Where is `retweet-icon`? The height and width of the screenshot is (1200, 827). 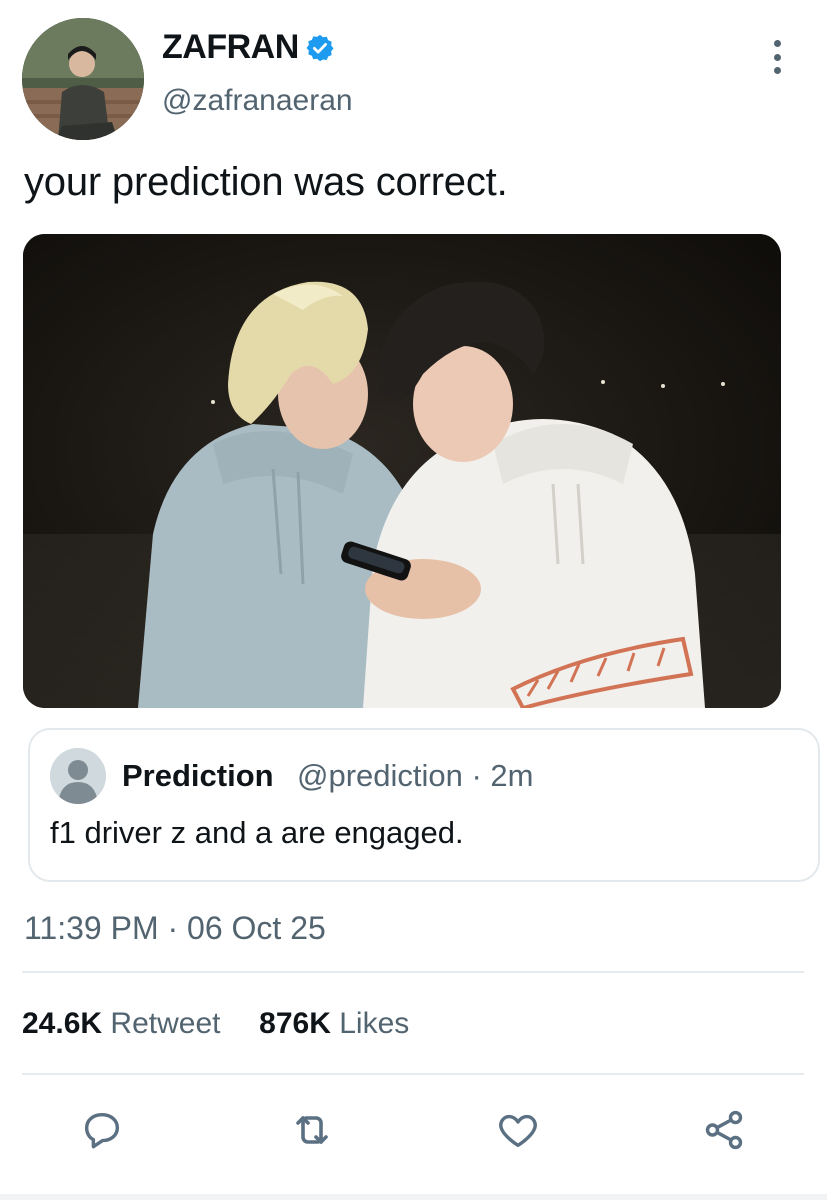 retweet-icon is located at coordinates (312, 1130).